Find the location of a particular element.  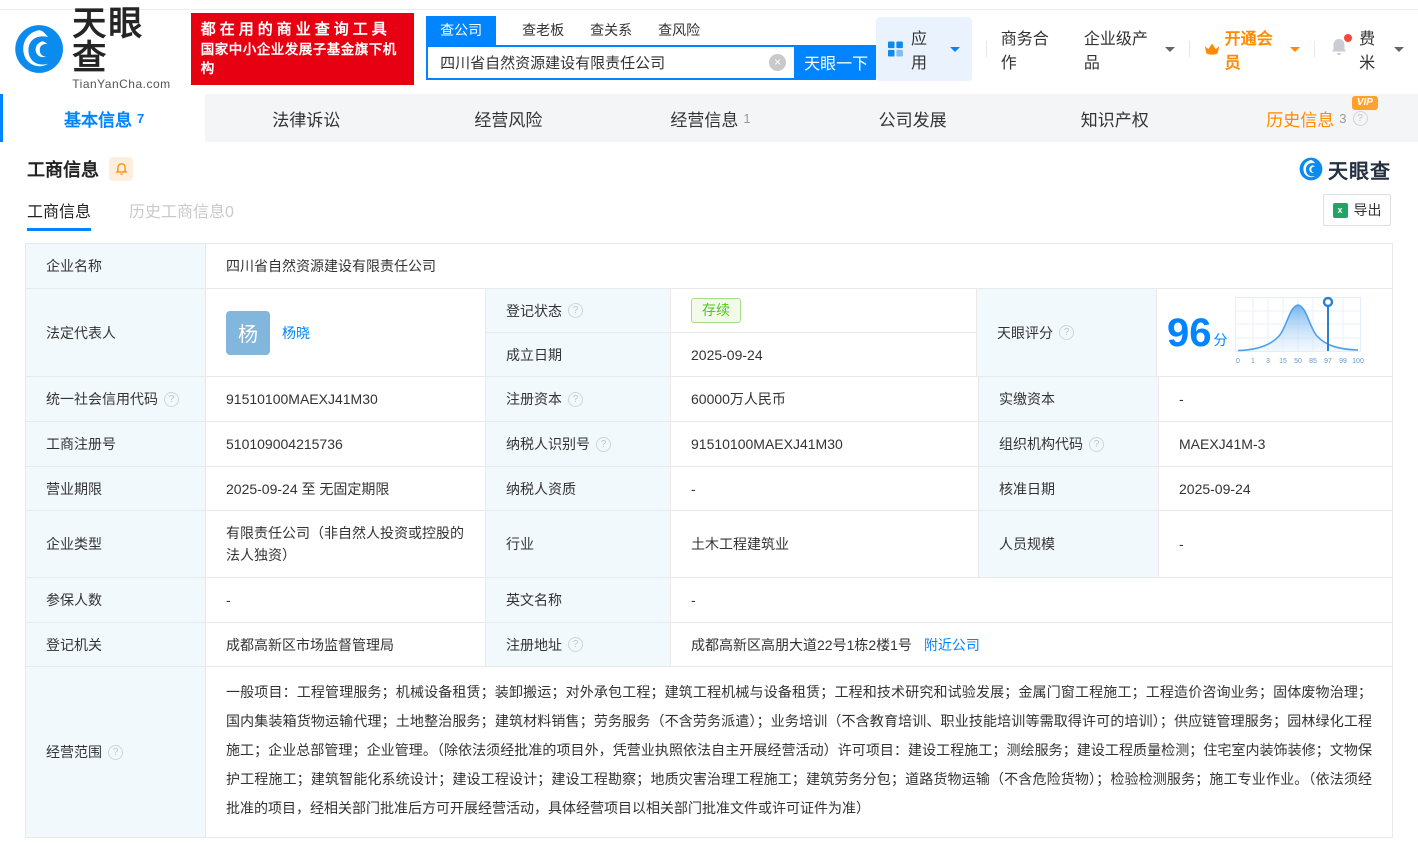

tab-legal-litigation: 法律诉讼 is located at coordinates (306, 118).